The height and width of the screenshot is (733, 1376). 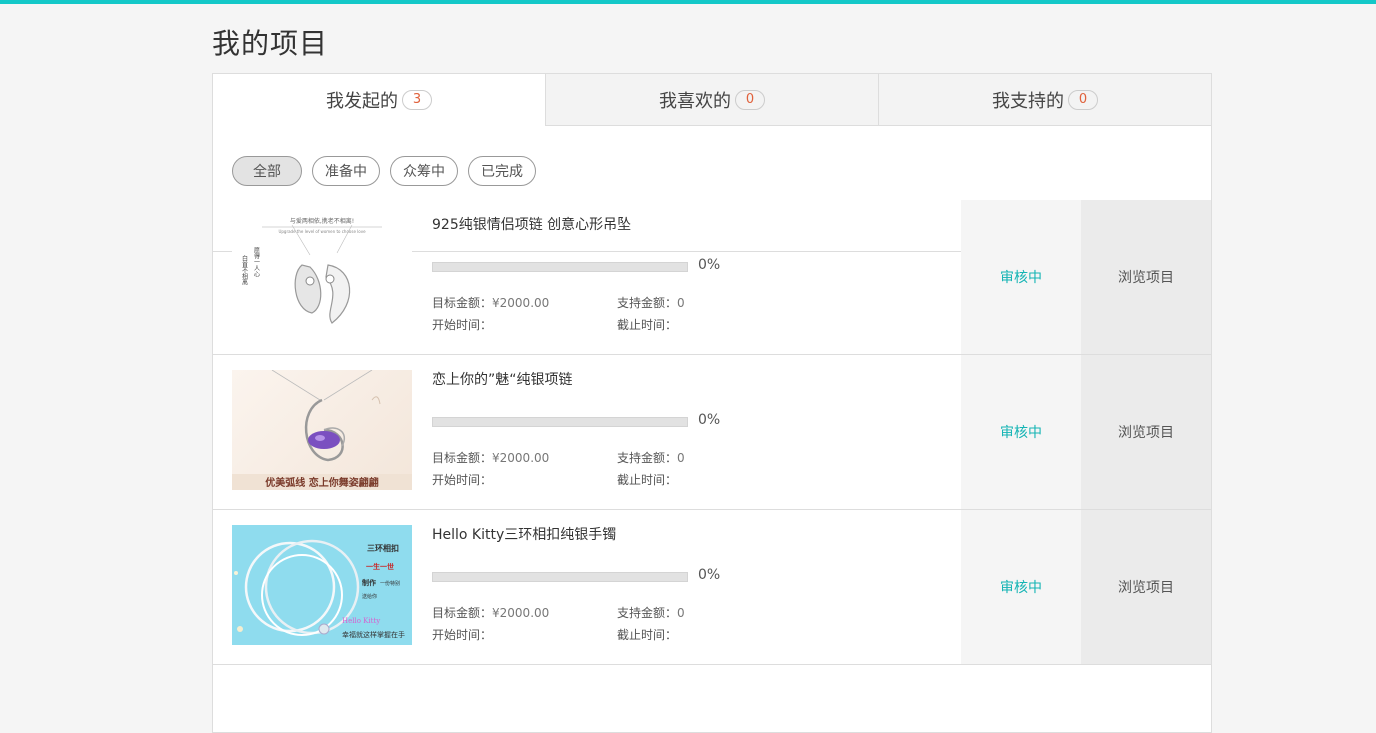 I want to click on tab-supported: 我支持的 0, so click(x=1044, y=100).